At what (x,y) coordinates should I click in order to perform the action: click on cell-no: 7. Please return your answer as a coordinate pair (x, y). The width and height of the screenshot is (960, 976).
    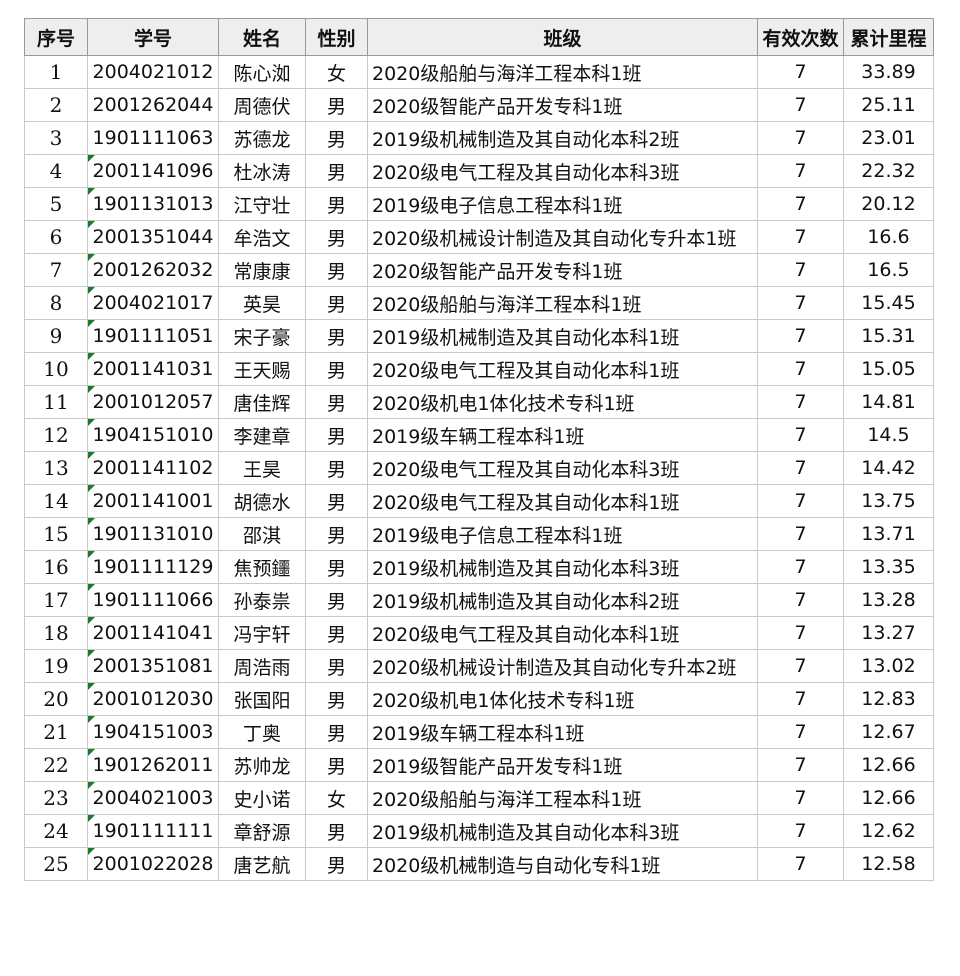
    Looking at the image, I should click on (56, 270).